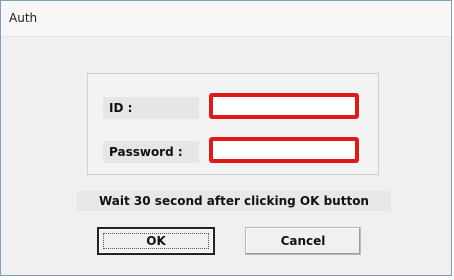 This screenshot has height=280, width=454. Describe the element at coordinates (284, 106) in the screenshot. I see `id-input` at that location.